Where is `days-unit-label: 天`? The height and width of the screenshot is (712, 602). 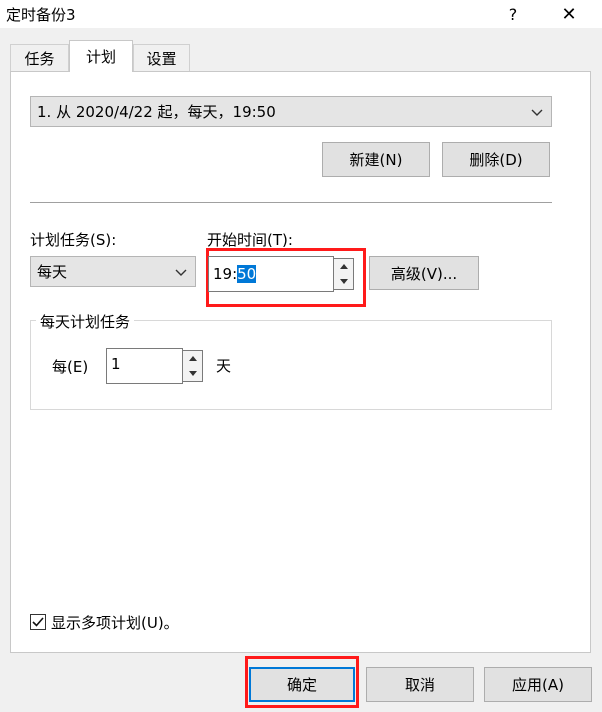 days-unit-label: 天 is located at coordinates (224, 366).